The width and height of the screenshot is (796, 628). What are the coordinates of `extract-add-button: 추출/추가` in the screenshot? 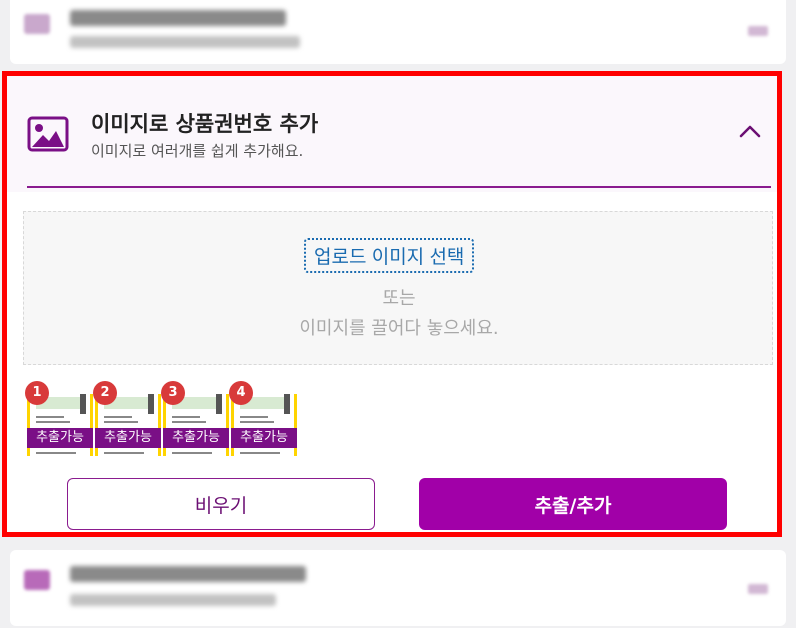 It's located at (573, 504).